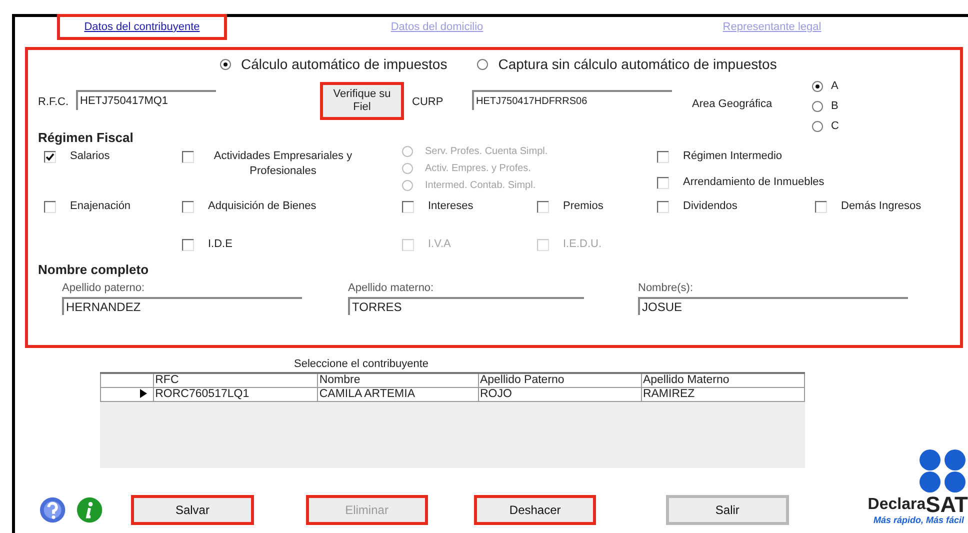 This screenshot has width=968, height=533. Describe the element at coordinates (947, 505) in the screenshot. I see `logo-text: SAT` at that location.